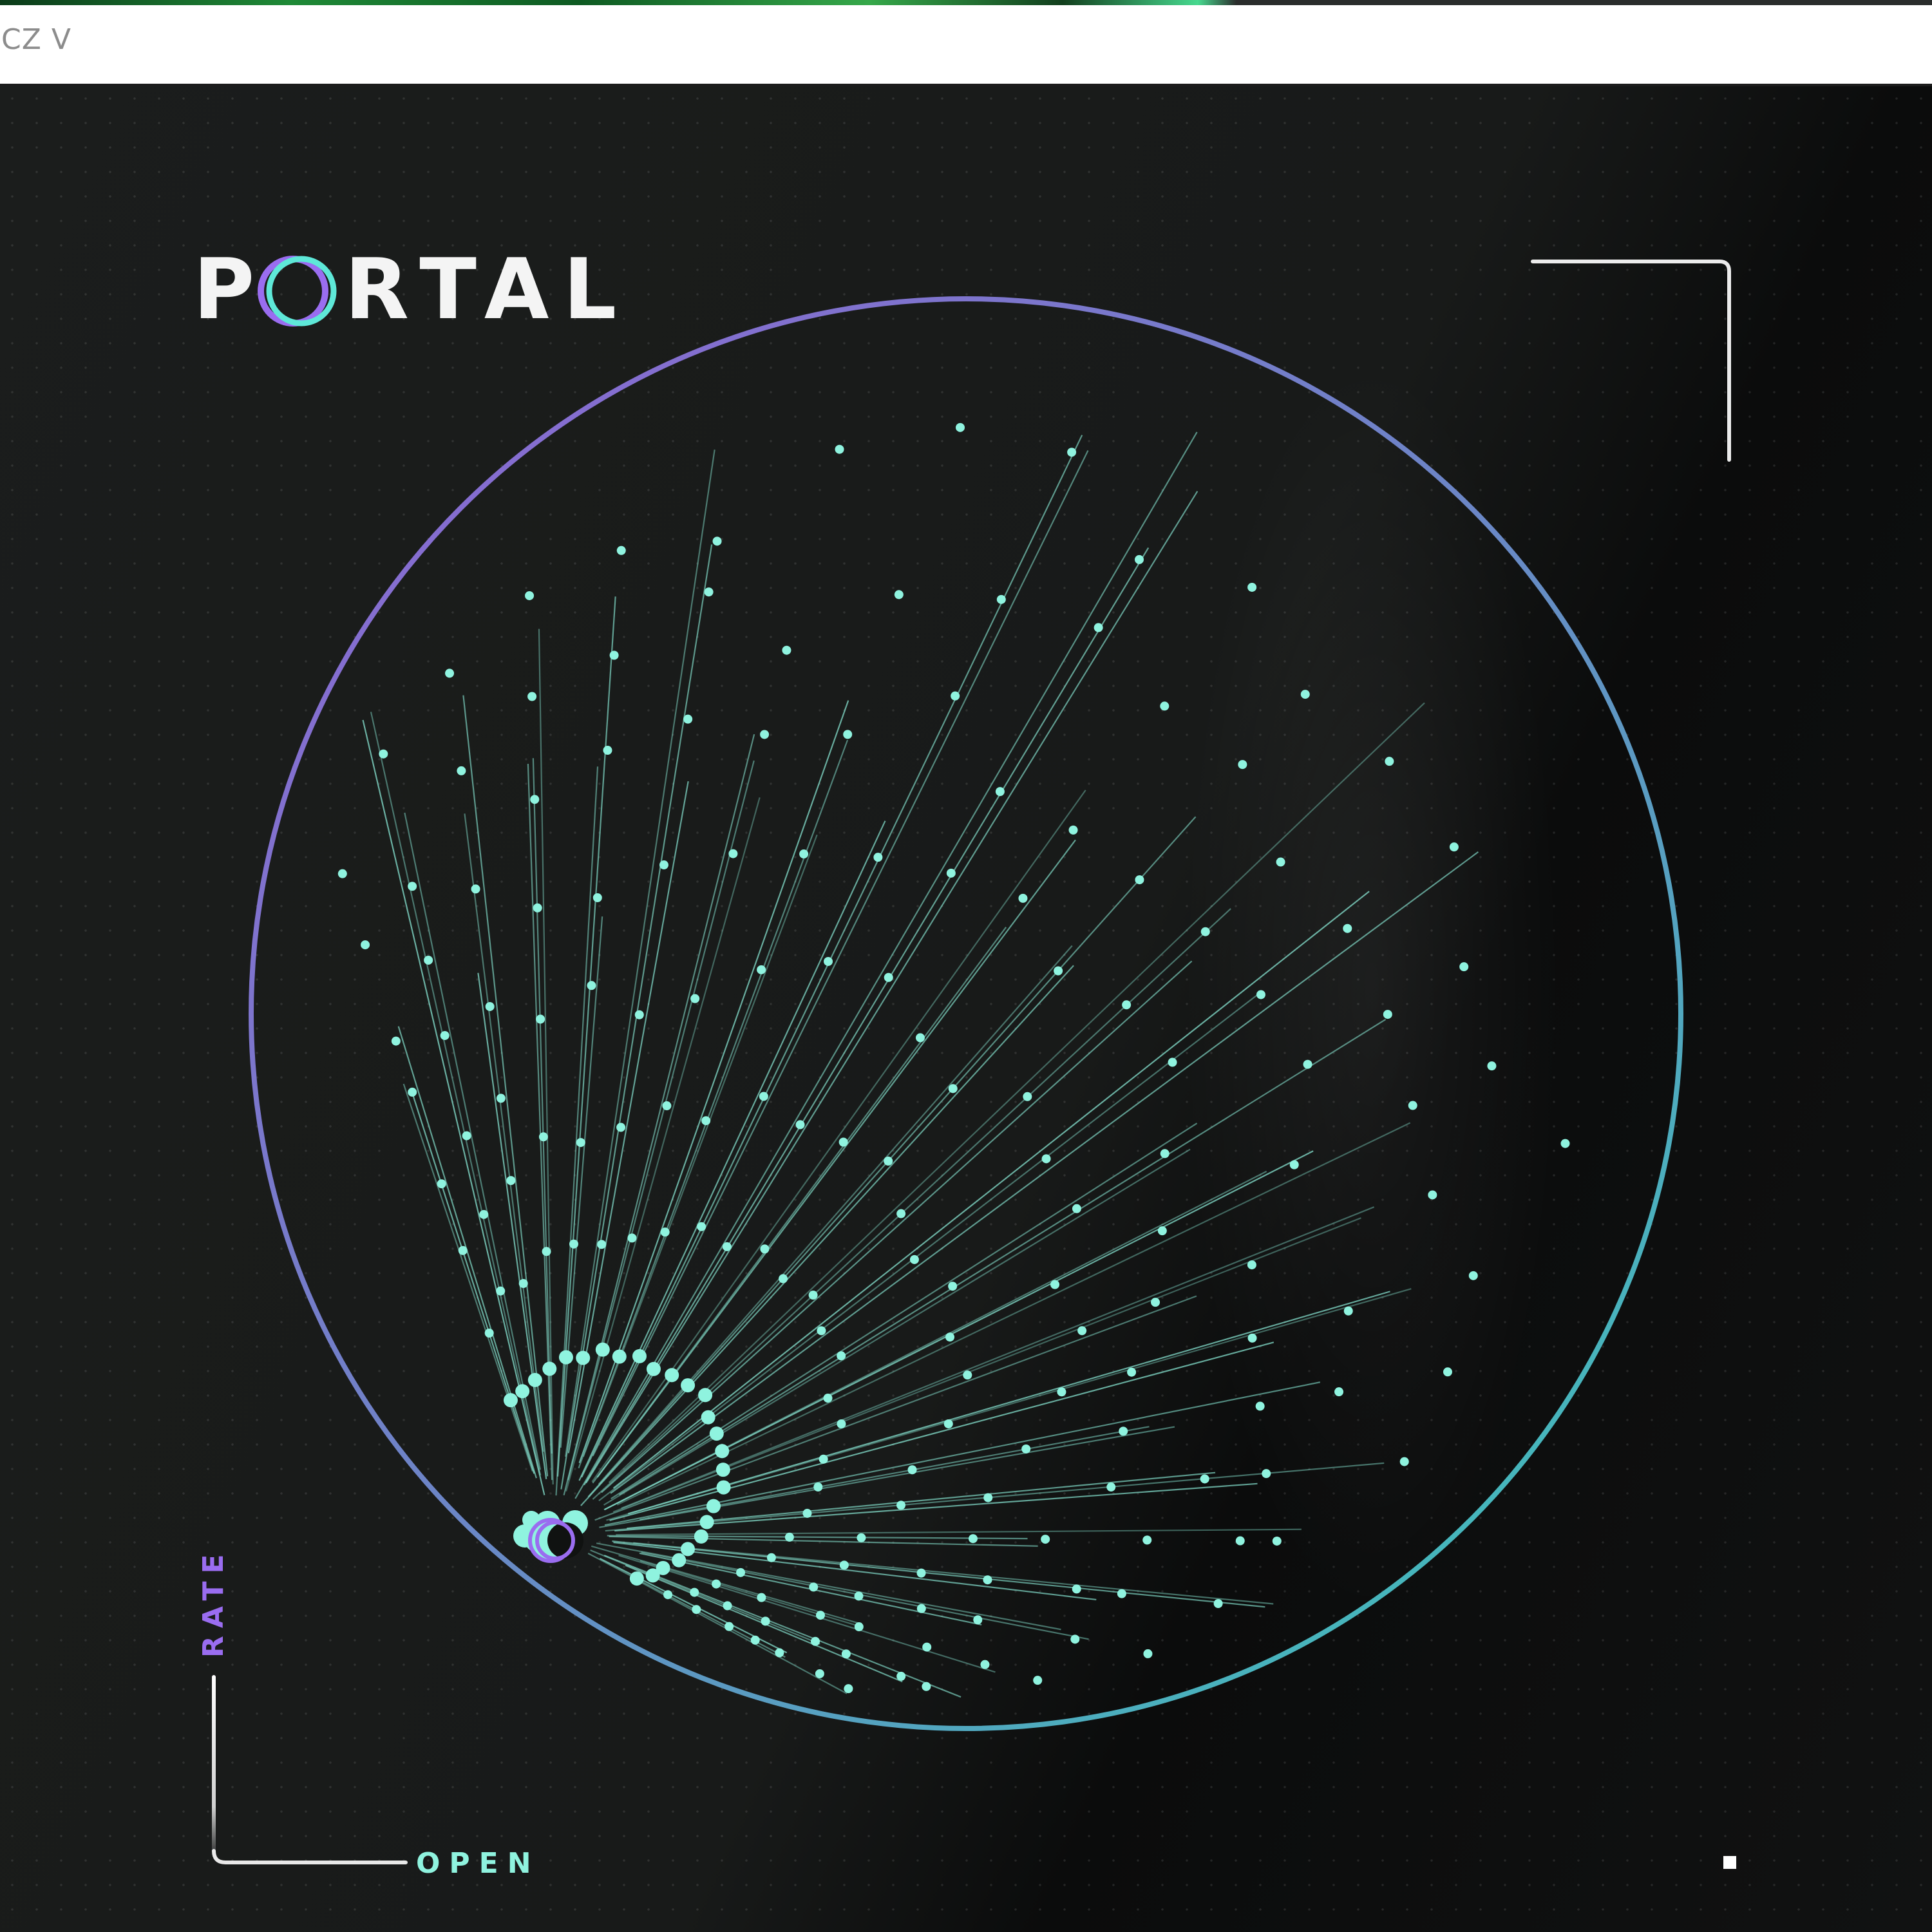 The width and height of the screenshot is (1932, 1932). What do you see at coordinates (231, 289) in the screenshot?
I see `logo-letter-p: P` at bounding box center [231, 289].